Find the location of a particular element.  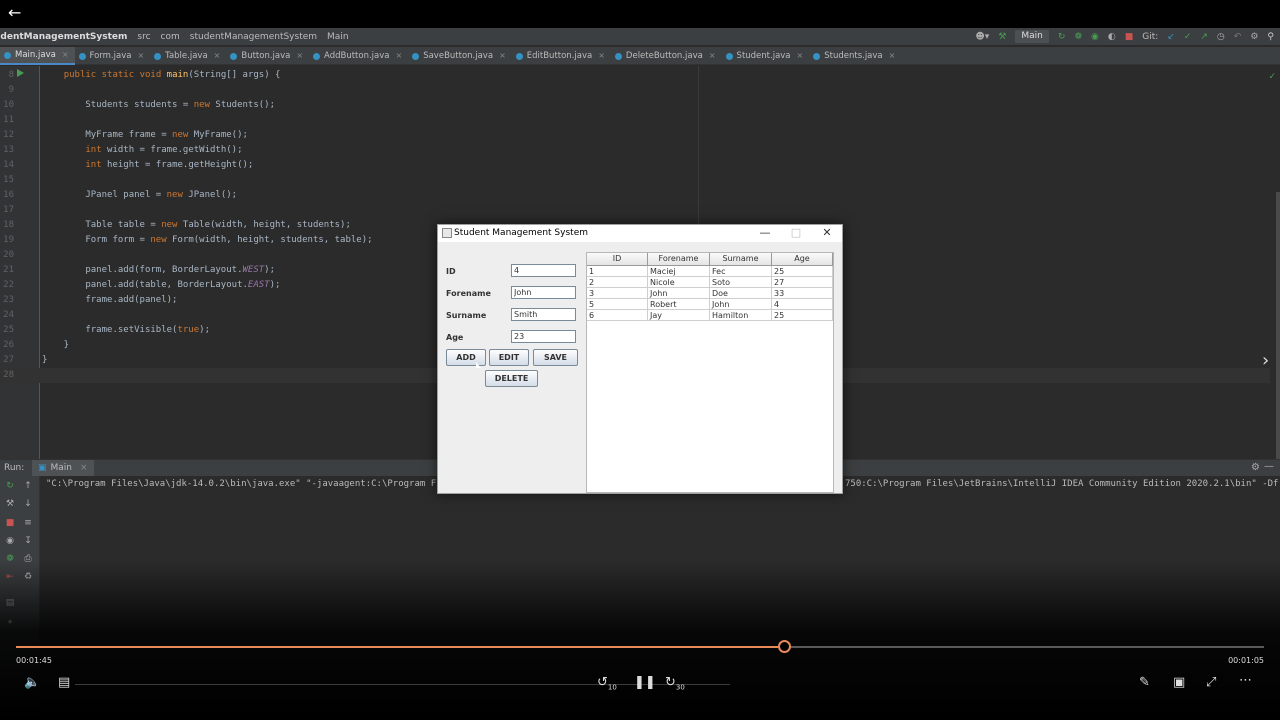

camera-icon: ◉ is located at coordinates (10, 541).